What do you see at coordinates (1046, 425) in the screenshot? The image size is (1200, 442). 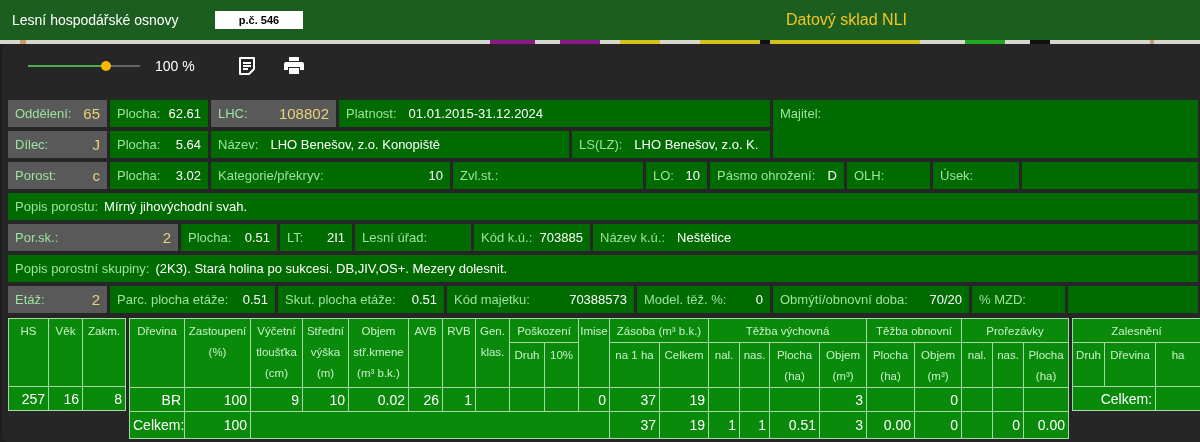 I see `table-cell: 0.00` at bounding box center [1046, 425].